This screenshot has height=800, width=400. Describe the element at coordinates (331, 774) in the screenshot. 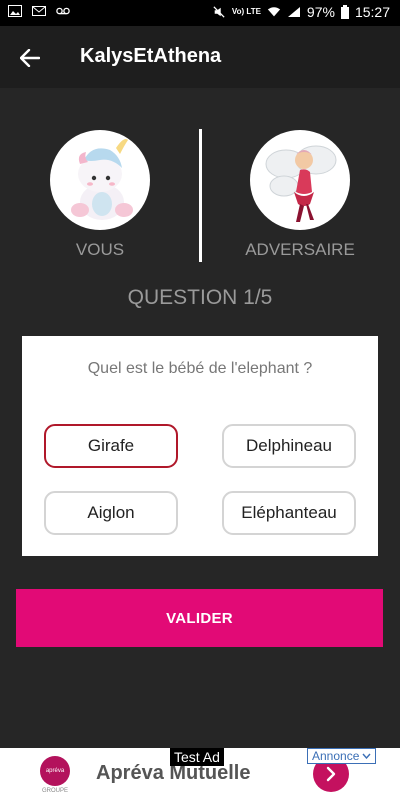

I see `chevron-right-icon` at that location.